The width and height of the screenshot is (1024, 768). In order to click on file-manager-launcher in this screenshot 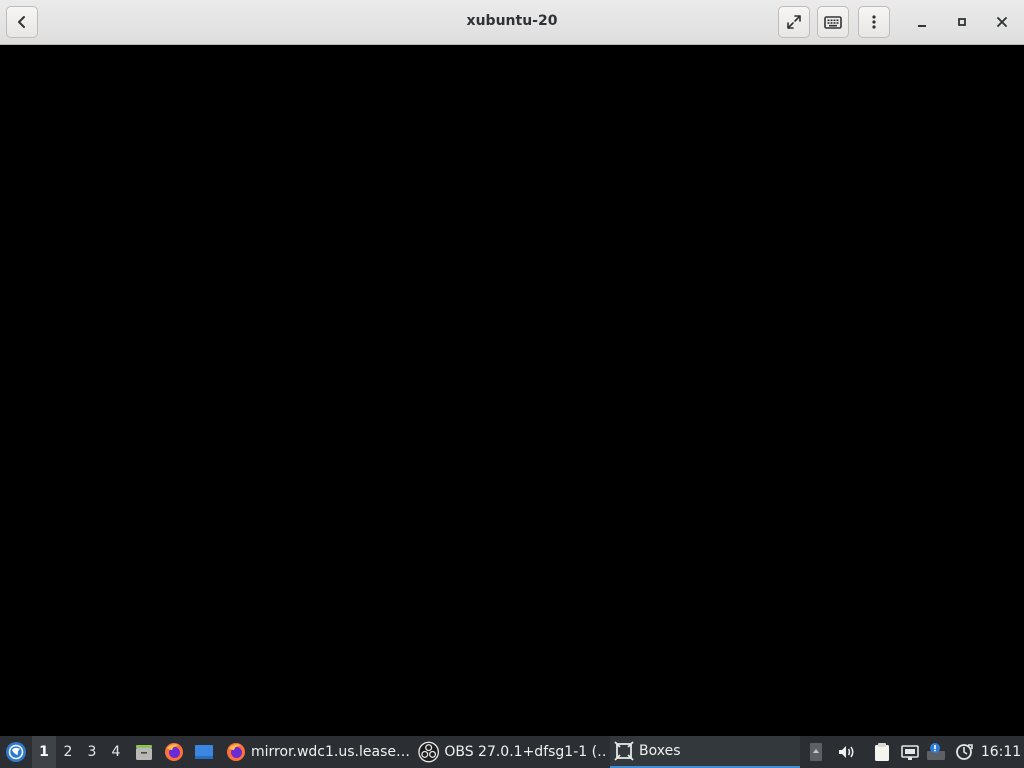, I will do `click(144, 752)`.